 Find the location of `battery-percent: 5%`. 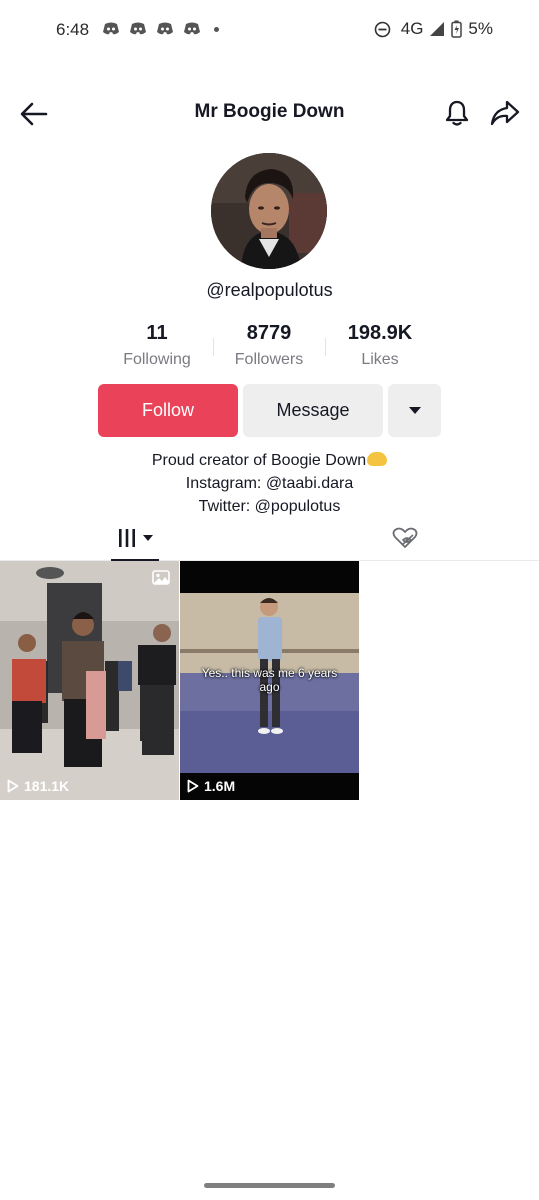

battery-percent: 5% is located at coordinates (480, 28).